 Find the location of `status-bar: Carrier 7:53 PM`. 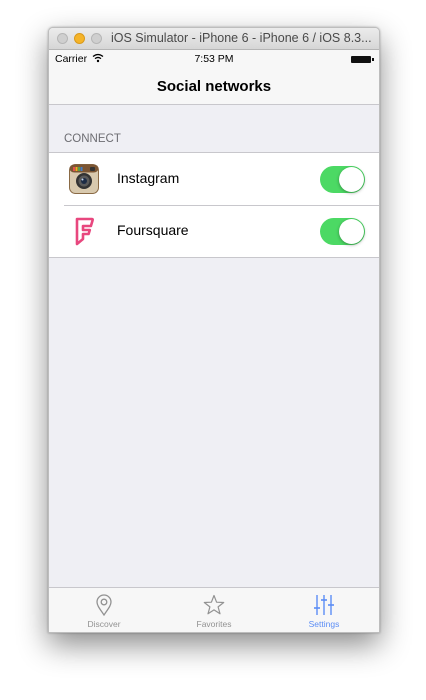

status-bar: Carrier 7:53 PM is located at coordinates (214, 60).